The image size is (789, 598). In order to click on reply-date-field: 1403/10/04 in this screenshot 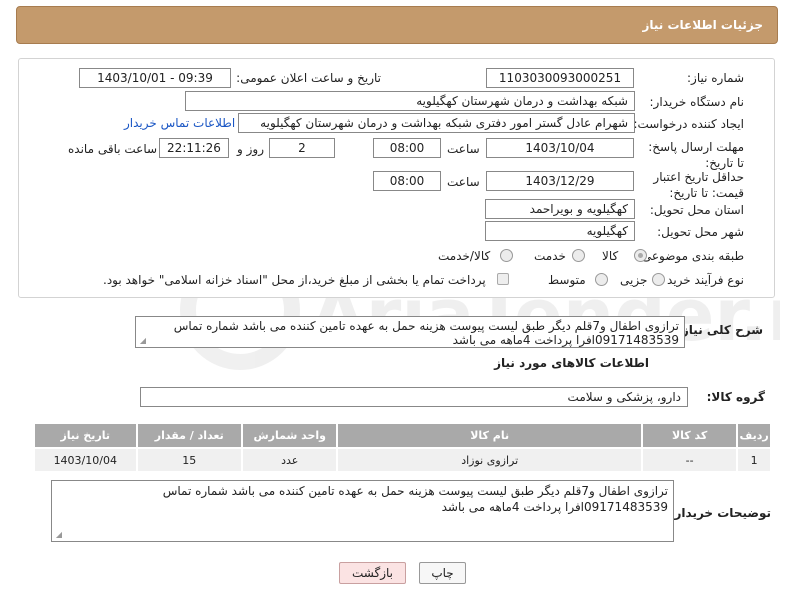, I will do `click(560, 148)`.